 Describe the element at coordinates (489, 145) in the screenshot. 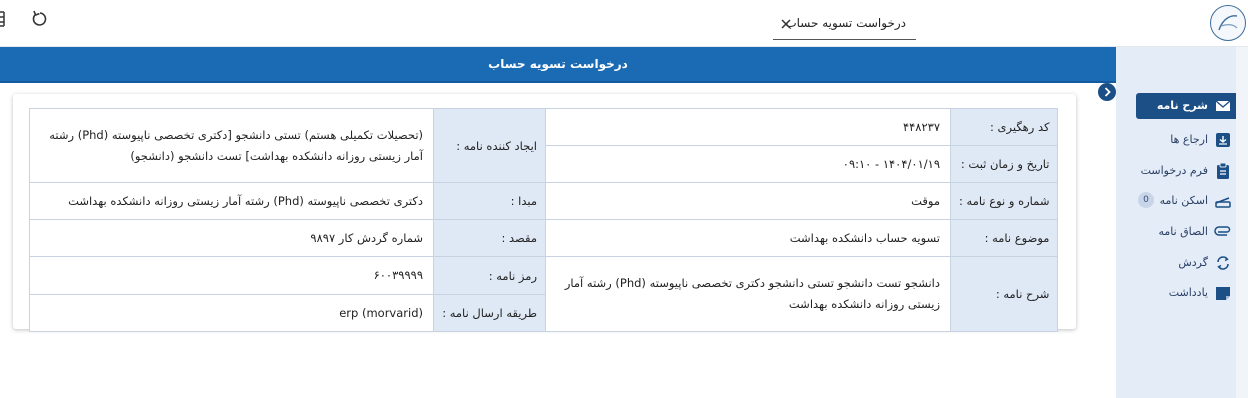

I see `creator-label: ایجاد کننده نامه :` at that location.